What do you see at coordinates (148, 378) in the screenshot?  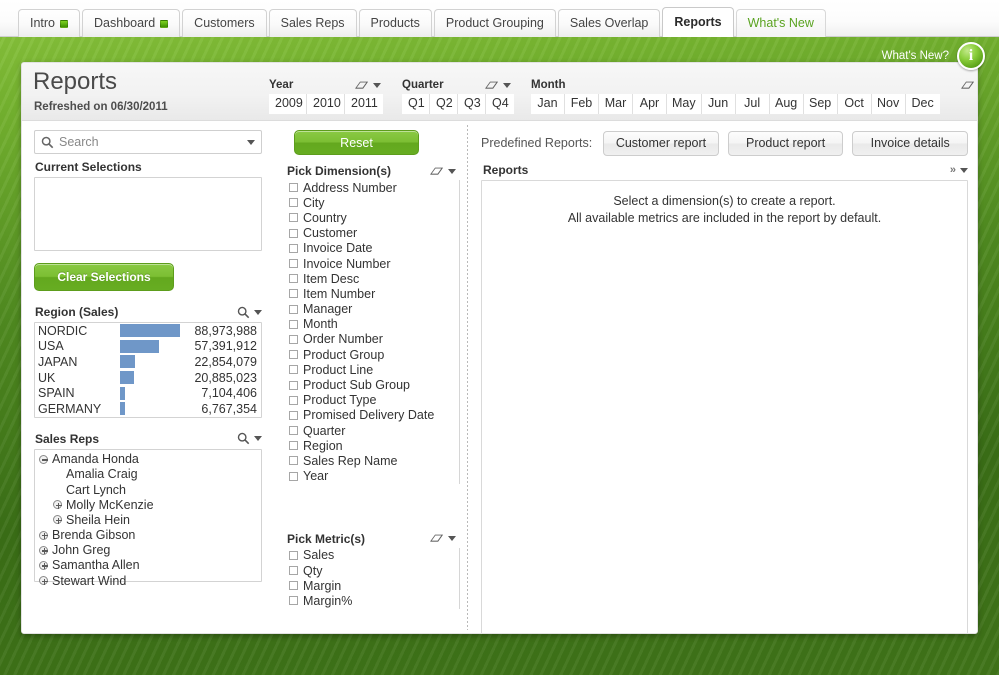 I see `region-row: UK 20,885,023` at bounding box center [148, 378].